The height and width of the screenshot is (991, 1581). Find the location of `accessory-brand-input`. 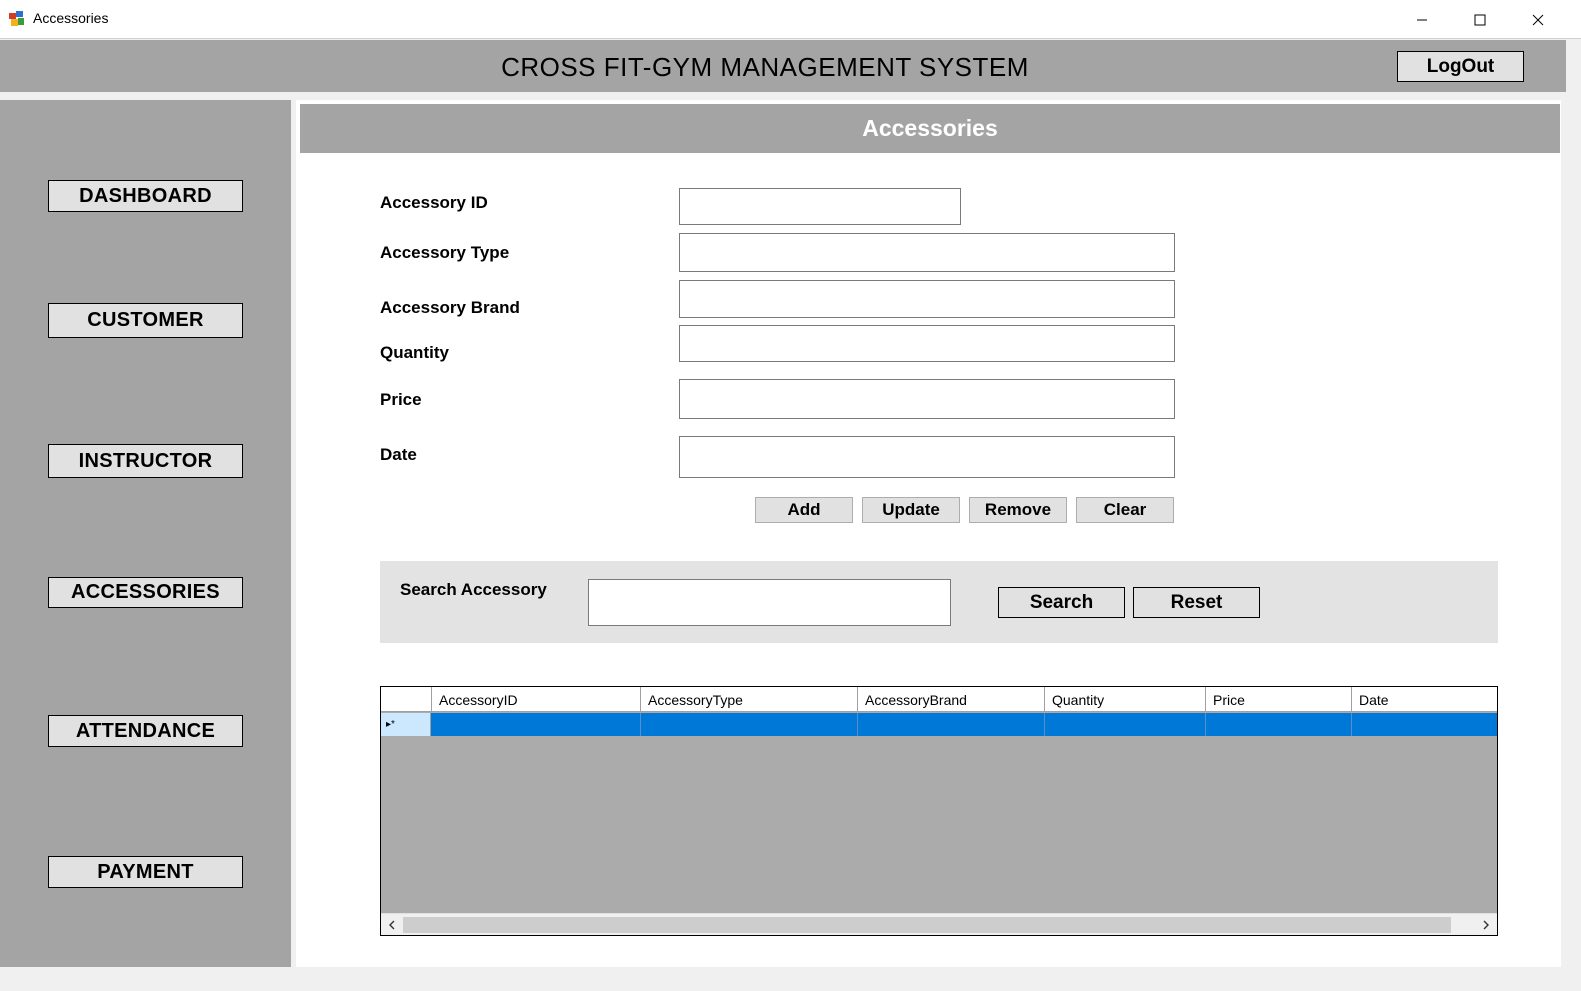

accessory-brand-input is located at coordinates (927, 299).